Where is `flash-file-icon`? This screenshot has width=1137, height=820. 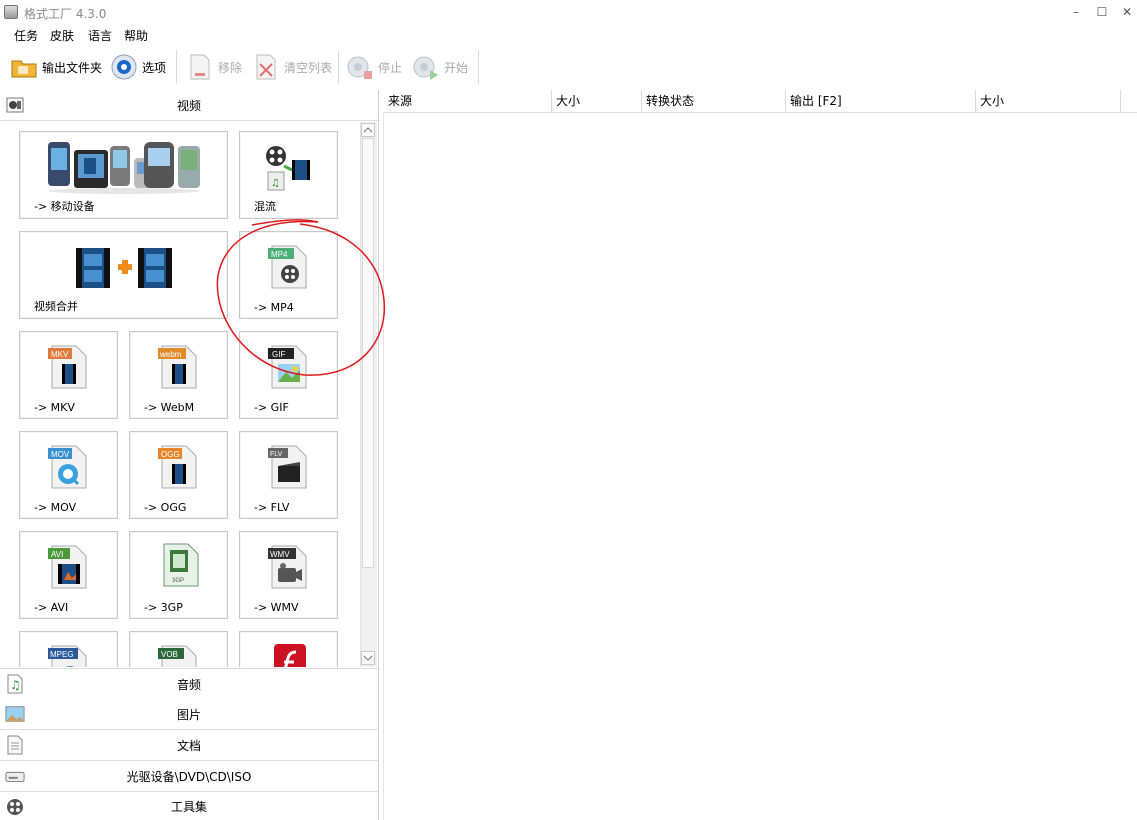 flash-file-icon is located at coordinates (290, 655).